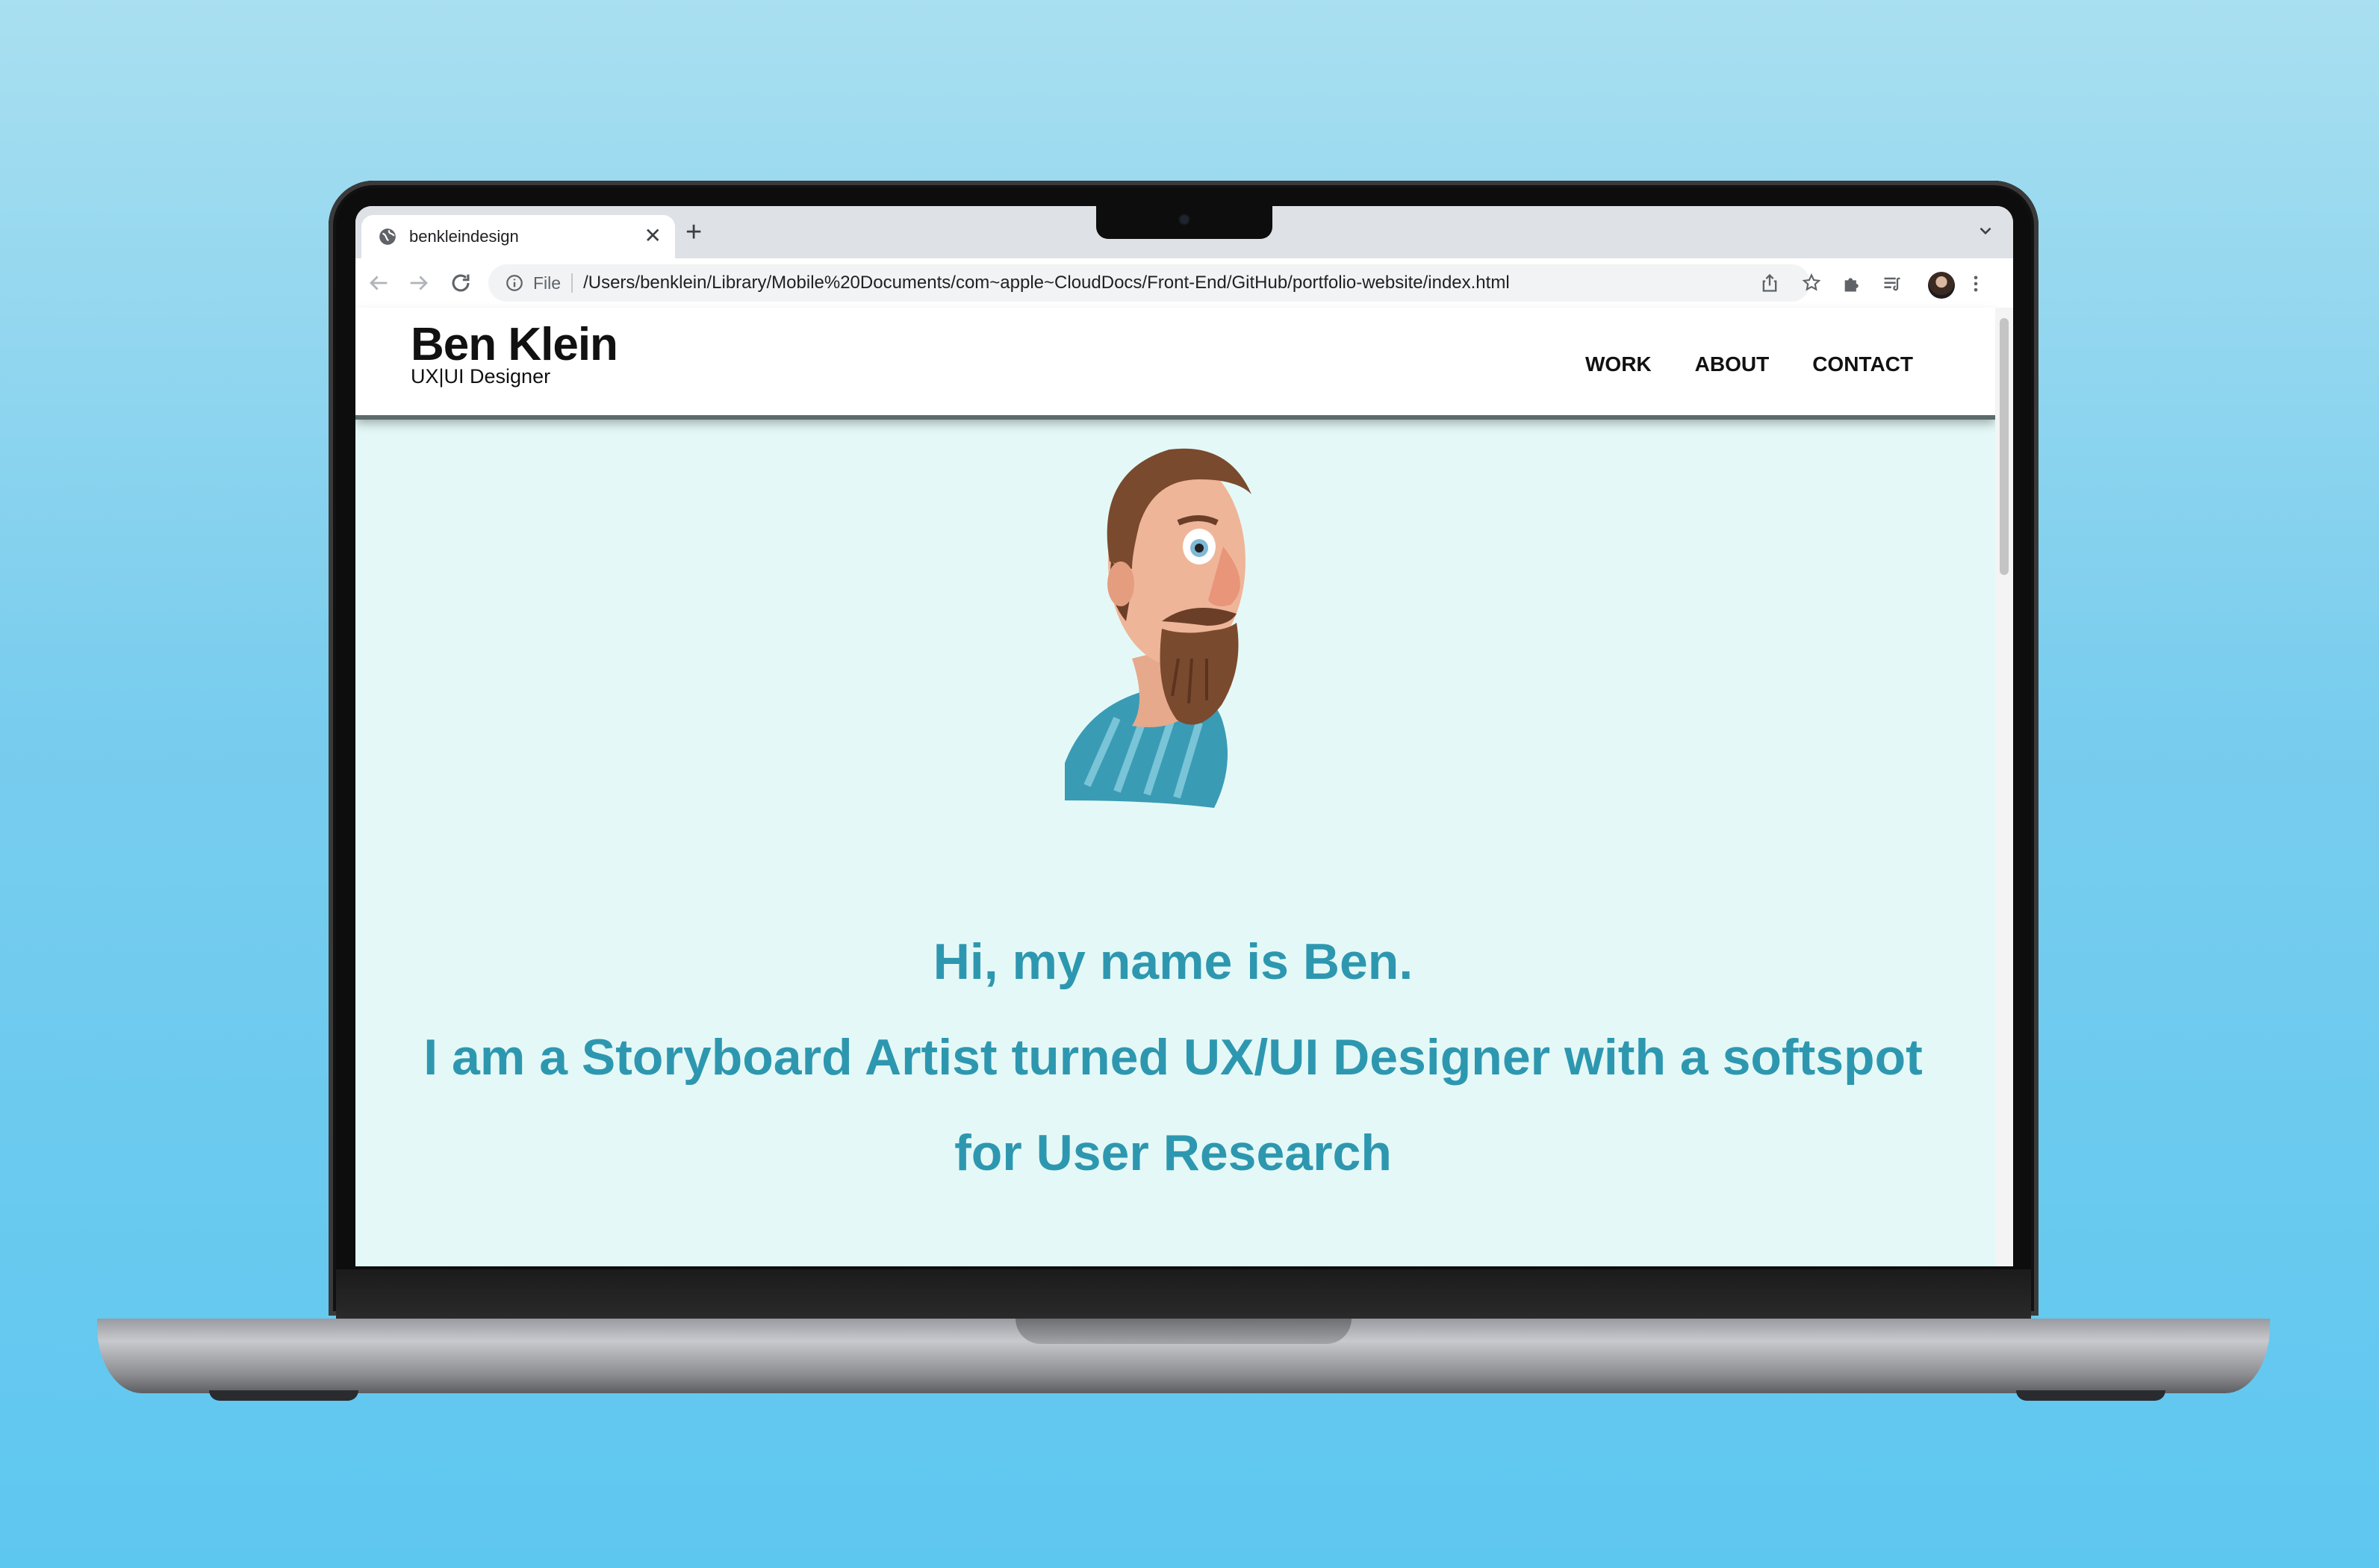 Image resolution: width=2379 pixels, height=1568 pixels. I want to click on site-nav: WORK ABOUT CONTACT, so click(1749, 364).